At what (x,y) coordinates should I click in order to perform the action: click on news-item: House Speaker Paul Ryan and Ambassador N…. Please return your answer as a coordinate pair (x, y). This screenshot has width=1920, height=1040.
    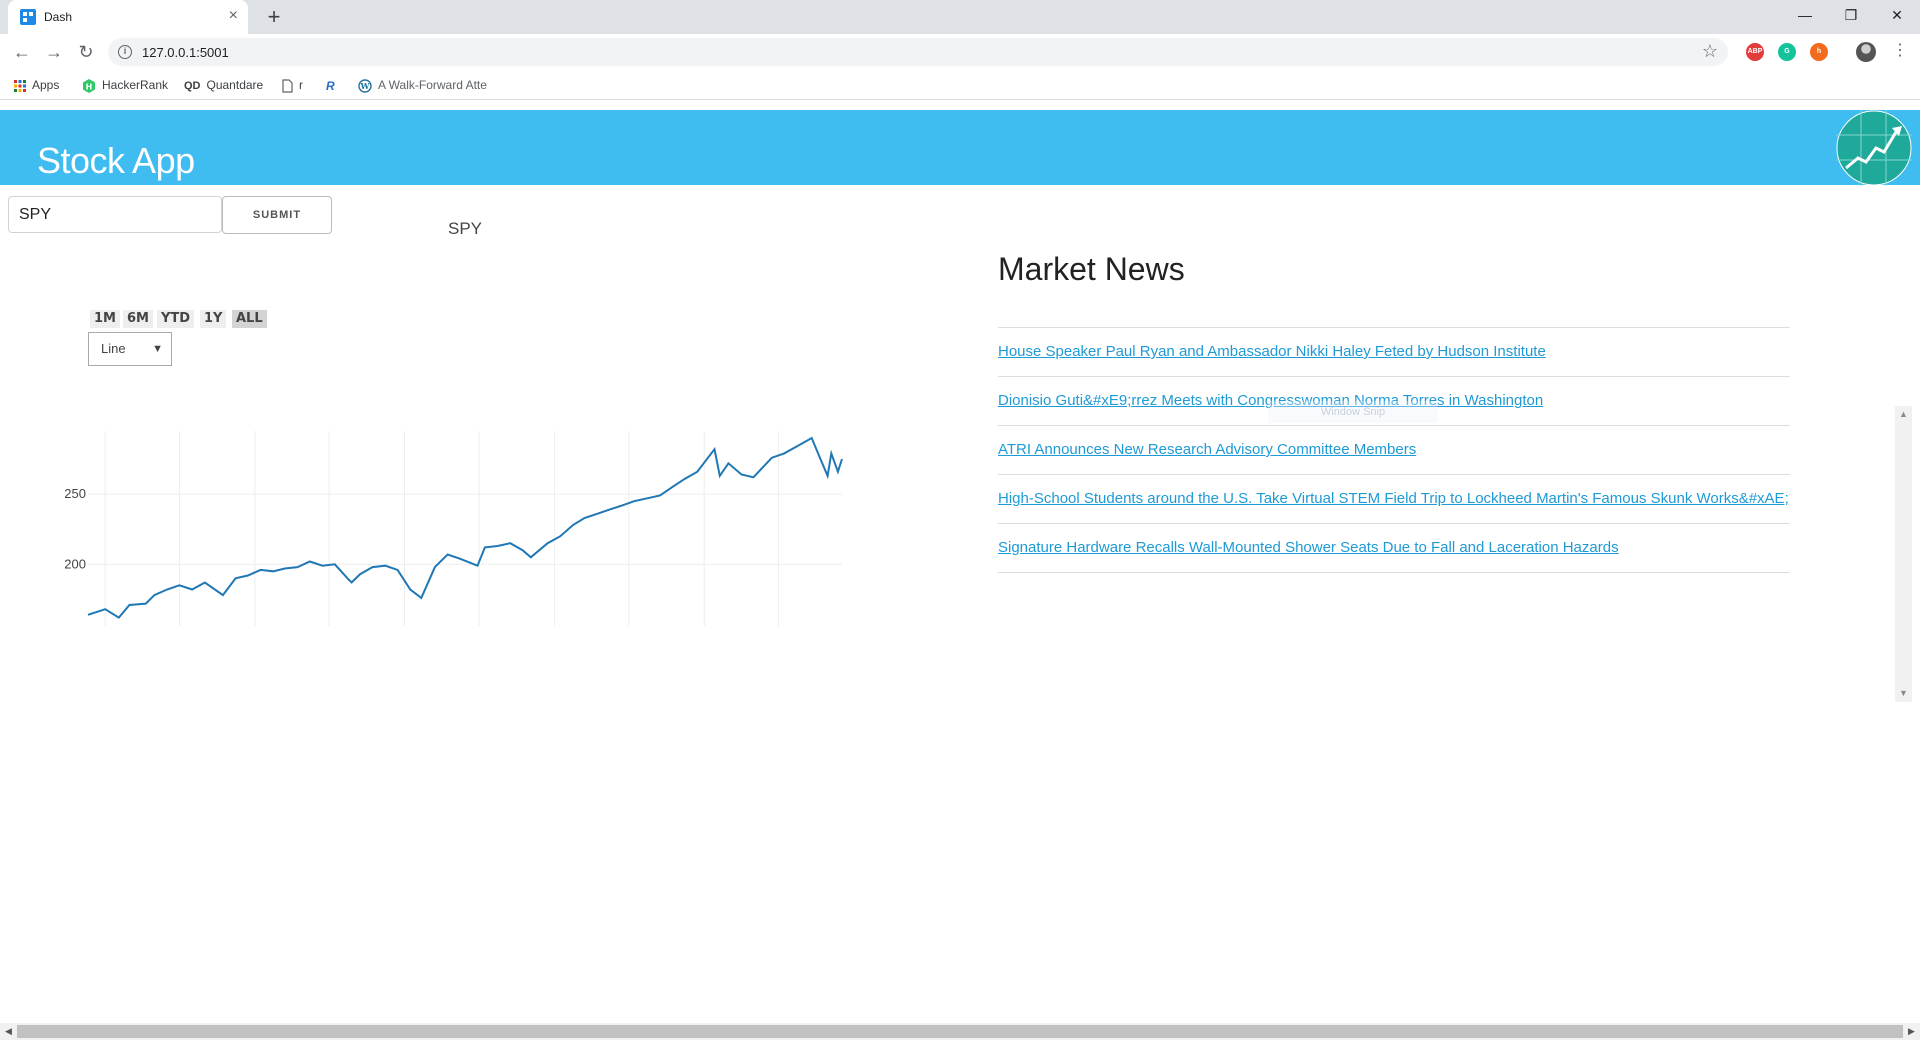
    Looking at the image, I should click on (1394, 352).